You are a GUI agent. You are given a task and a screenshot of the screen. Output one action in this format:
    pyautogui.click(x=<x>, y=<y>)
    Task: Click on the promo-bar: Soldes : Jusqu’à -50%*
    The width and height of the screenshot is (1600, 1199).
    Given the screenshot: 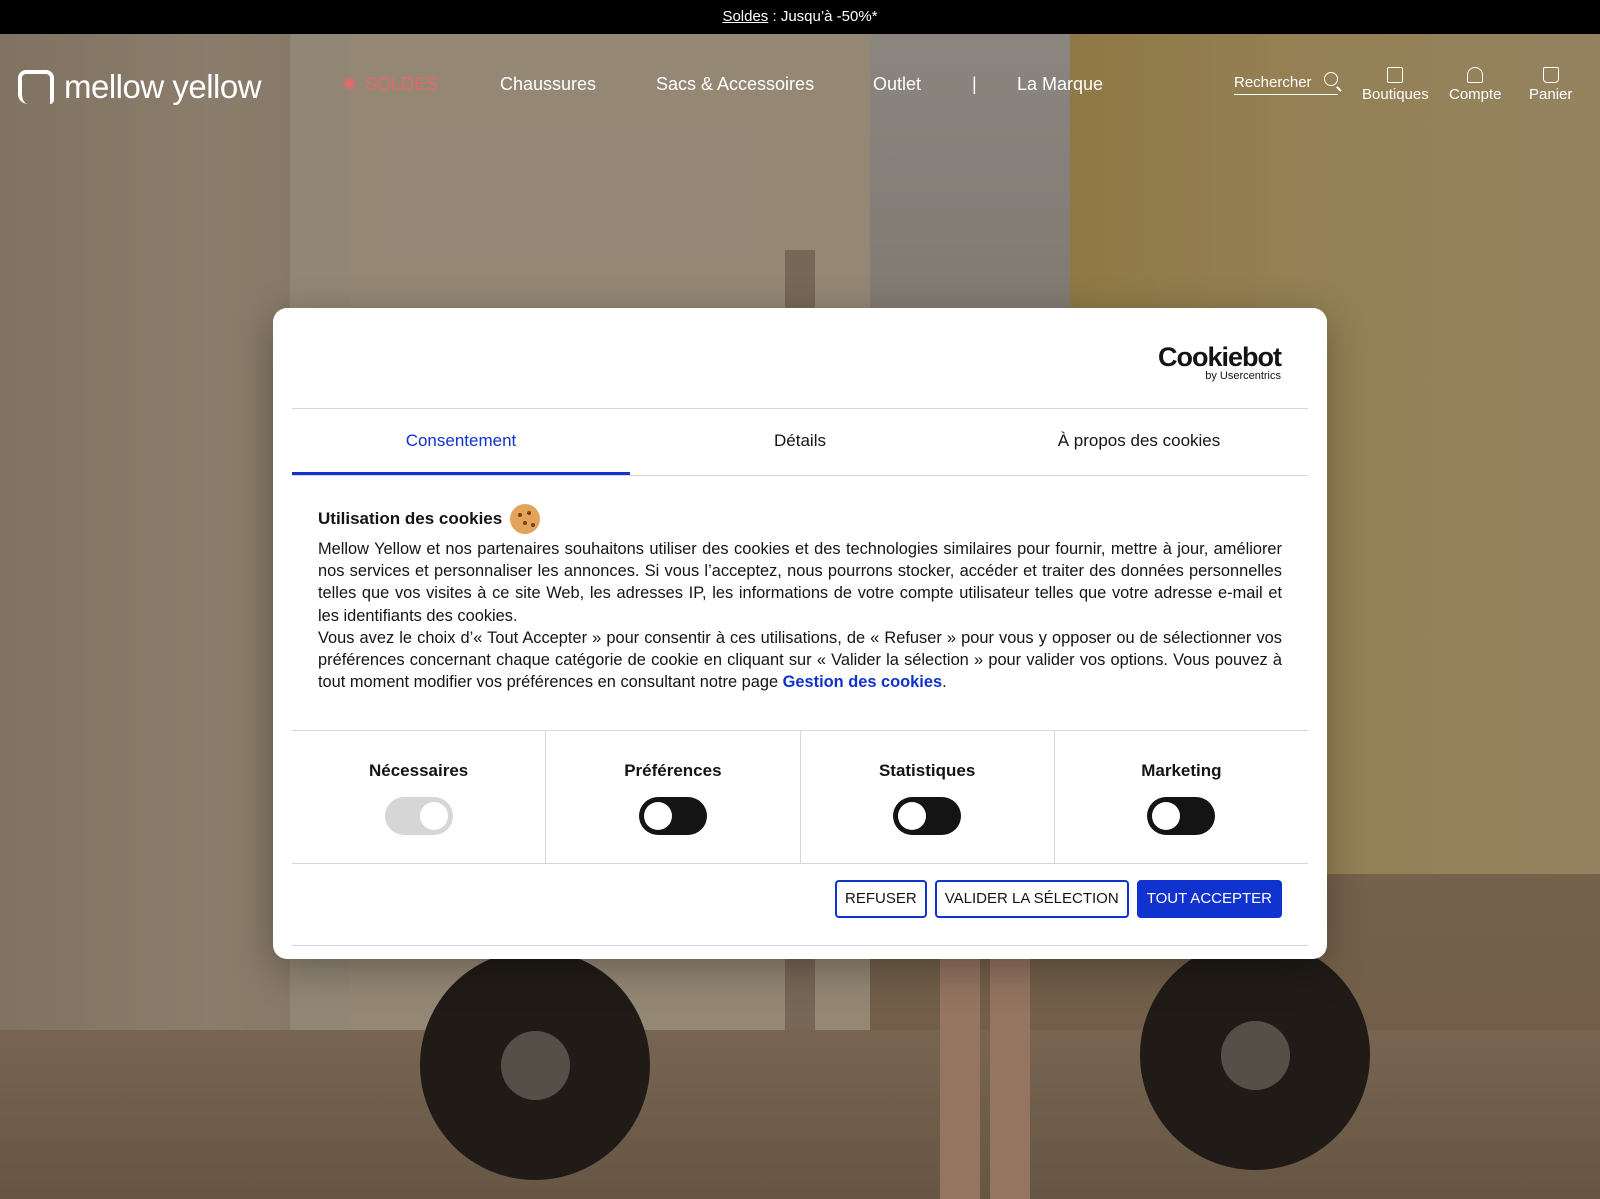 What is the action you would take?
    pyautogui.click(x=800, y=17)
    